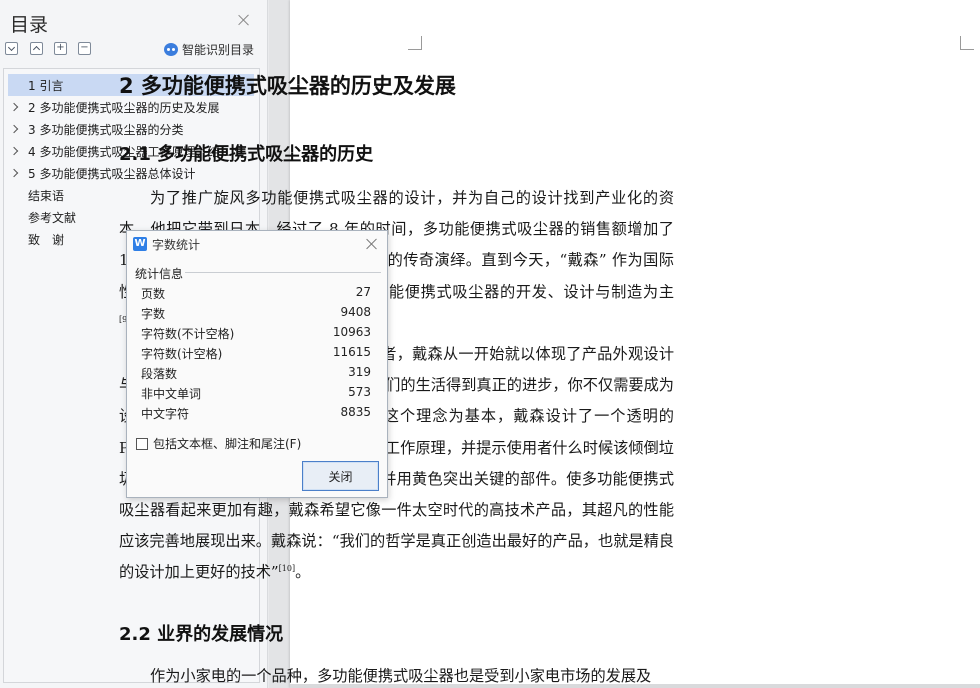 This screenshot has width=980, height=688. I want to click on toc-item-label: 2 多功能便携式吸尘器的历史及发展, so click(124, 107).